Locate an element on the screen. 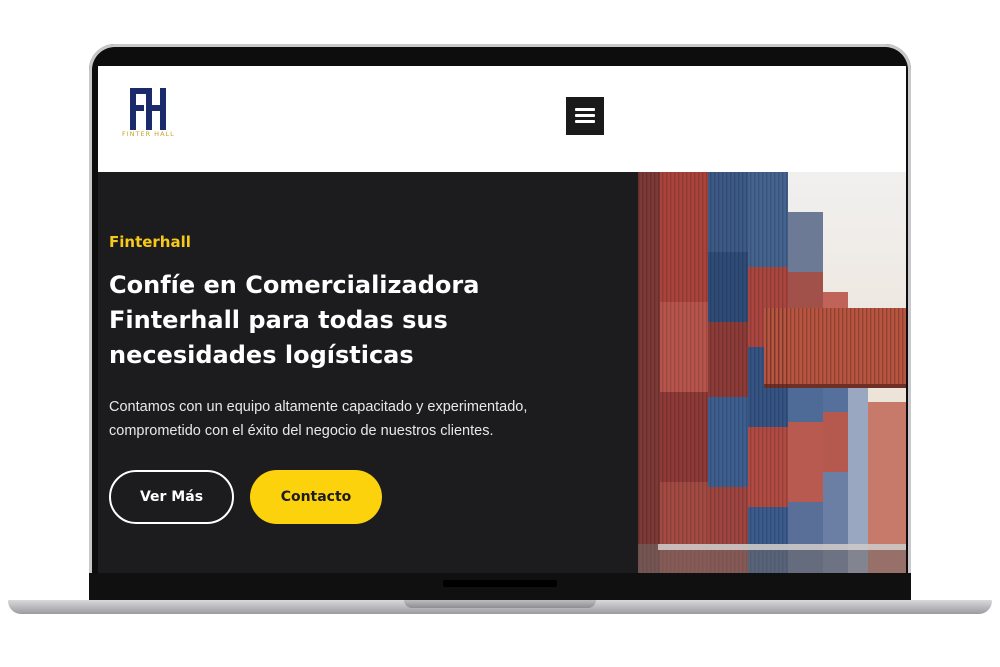 Image resolution: width=1000 pixels, height=667 pixels. menu-button is located at coordinates (585, 116).